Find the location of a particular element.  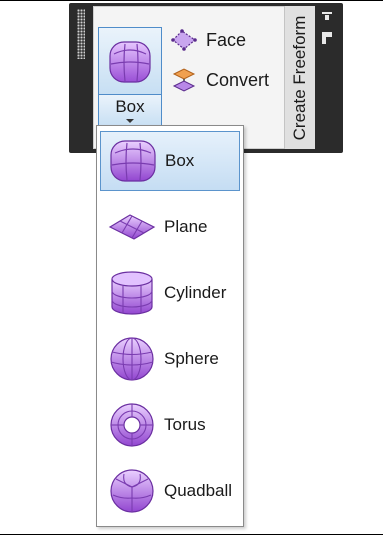

panel-title-bar: Create Freeform is located at coordinates (299, 77).